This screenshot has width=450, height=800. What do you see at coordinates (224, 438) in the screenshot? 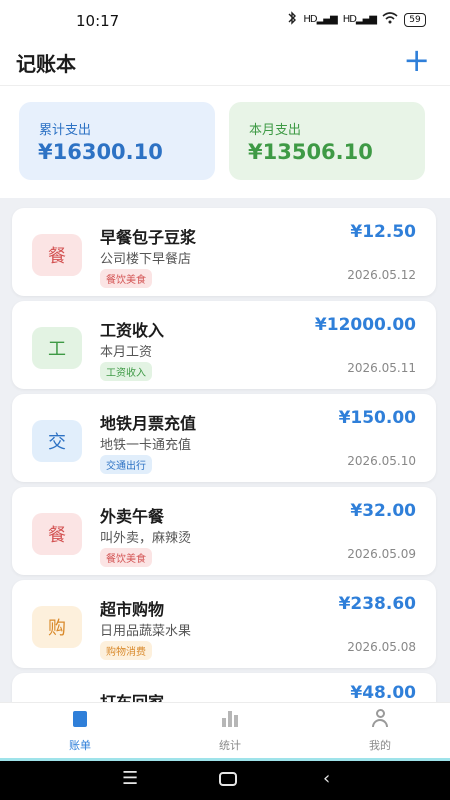
I see `record-item: 交 地铁月票充值 地铁一卡通充值 交通出行 ¥150.00 2026.05.10` at bounding box center [224, 438].